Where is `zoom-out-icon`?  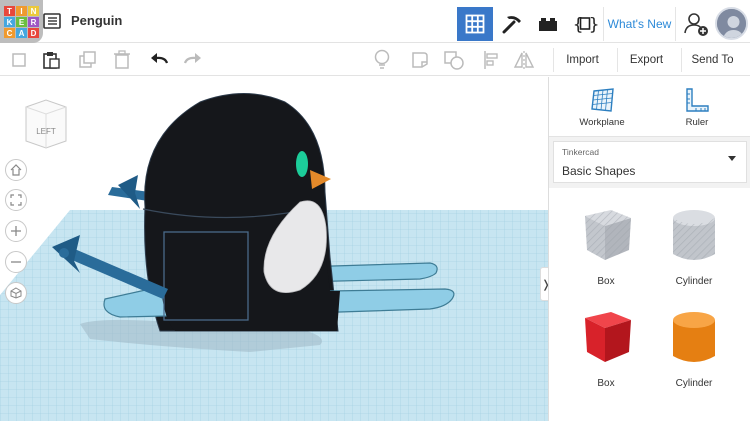
zoom-out-icon is located at coordinates (16, 262).